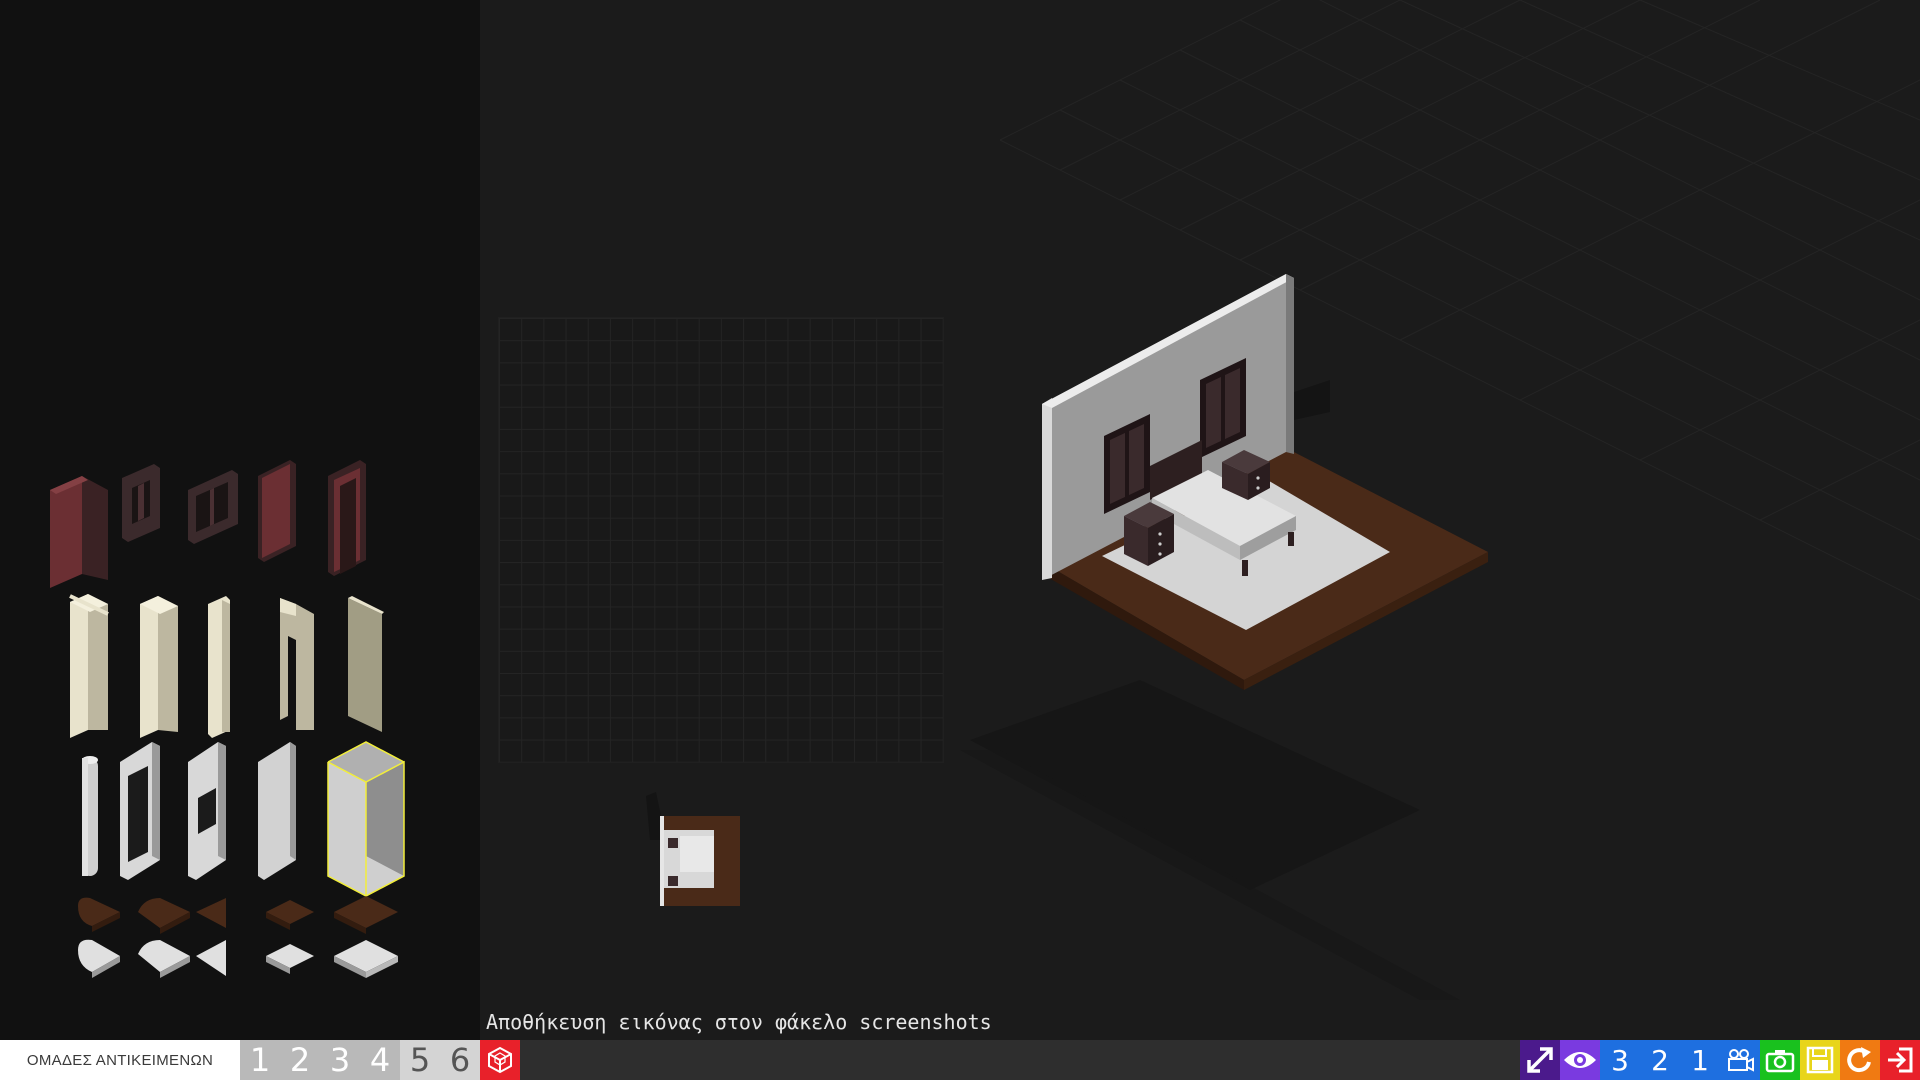 The width and height of the screenshot is (1920, 1080). I want to click on group-tab-4: 4, so click(380, 1060).